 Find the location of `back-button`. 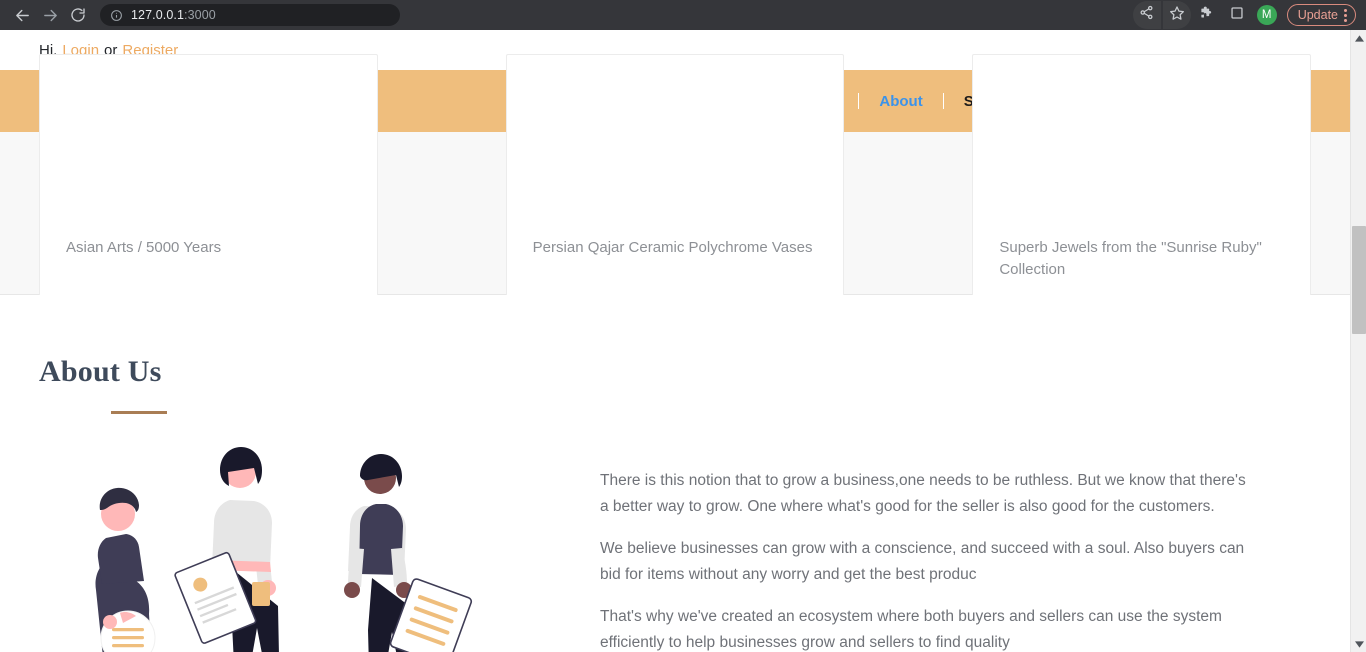

back-button is located at coordinates (22, 15).